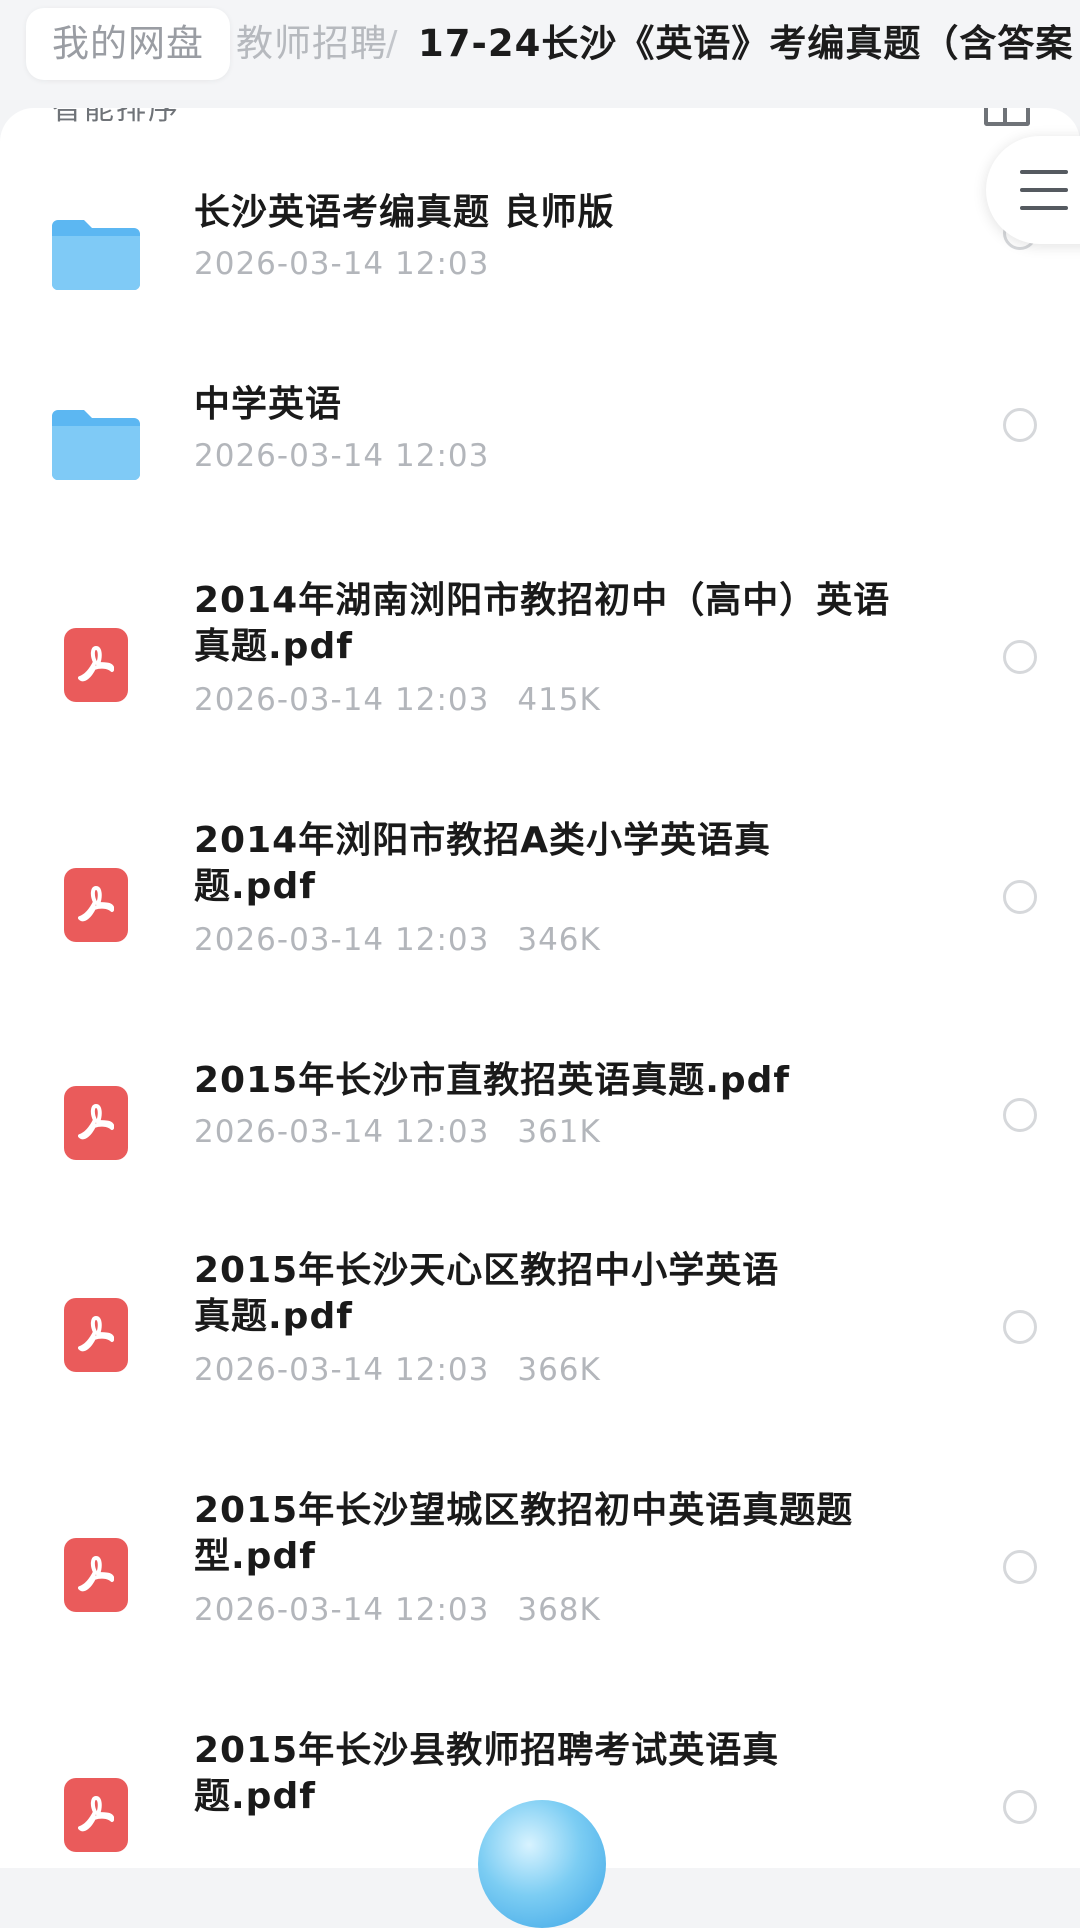 This screenshot has width=1080, height=1928. What do you see at coordinates (559, 1132) in the screenshot?
I see `file-size: 361K` at bounding box center [559, 1132].